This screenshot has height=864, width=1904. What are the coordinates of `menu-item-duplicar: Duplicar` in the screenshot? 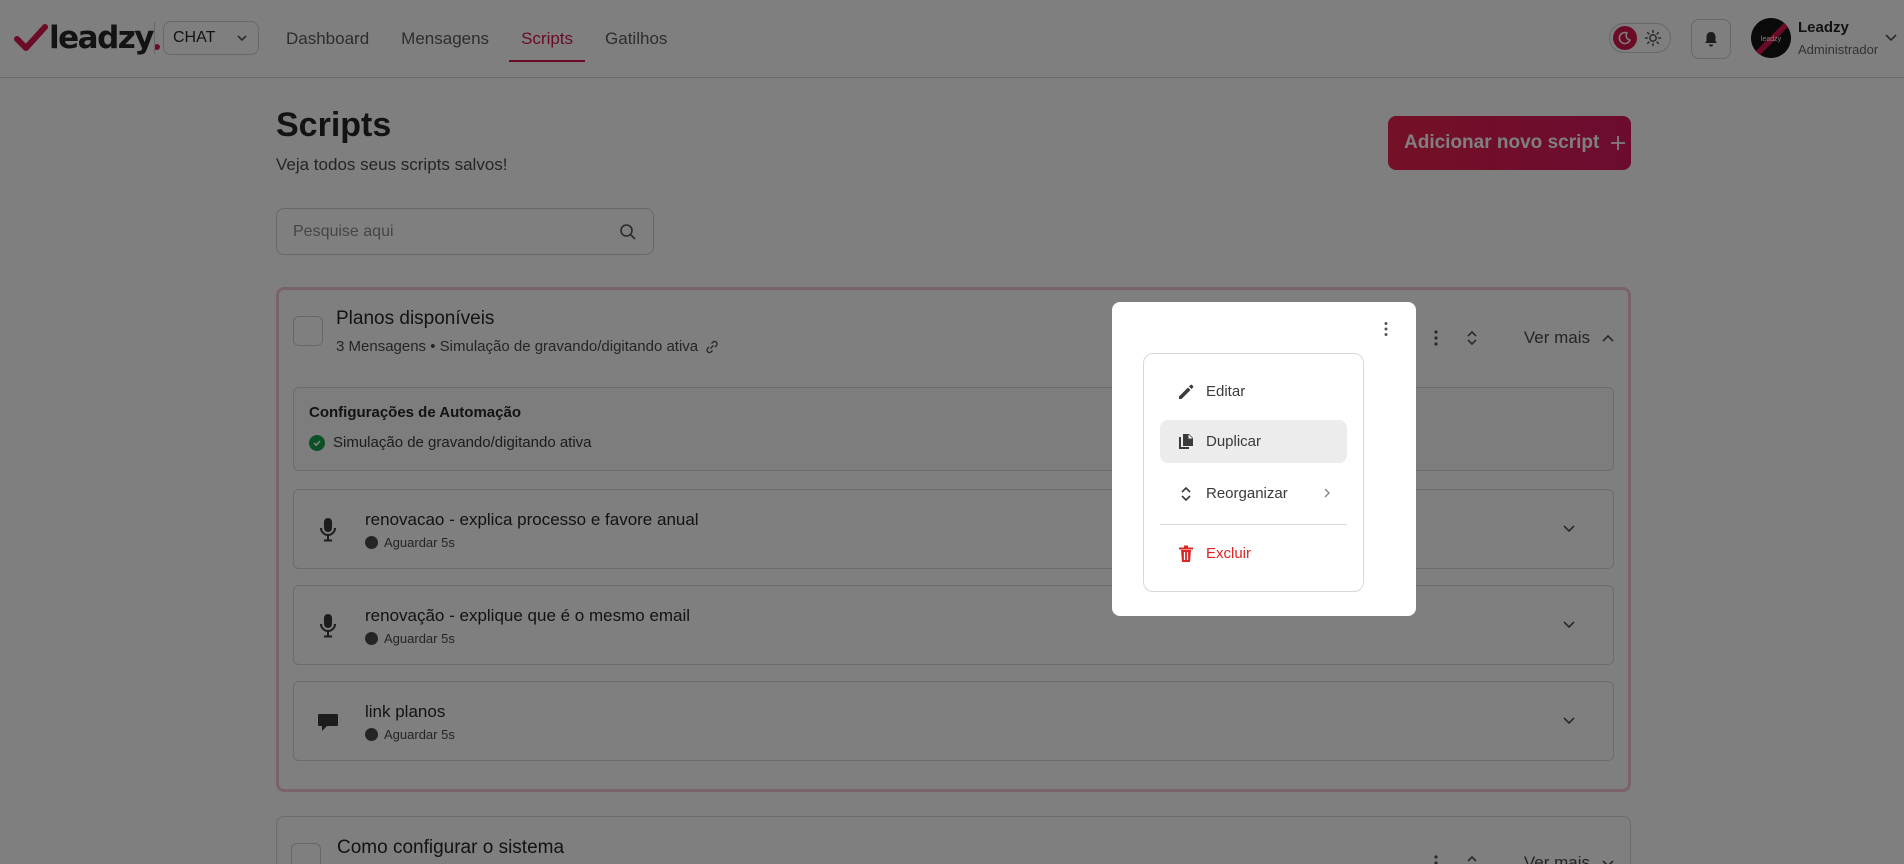 It's located at (1253, 441).